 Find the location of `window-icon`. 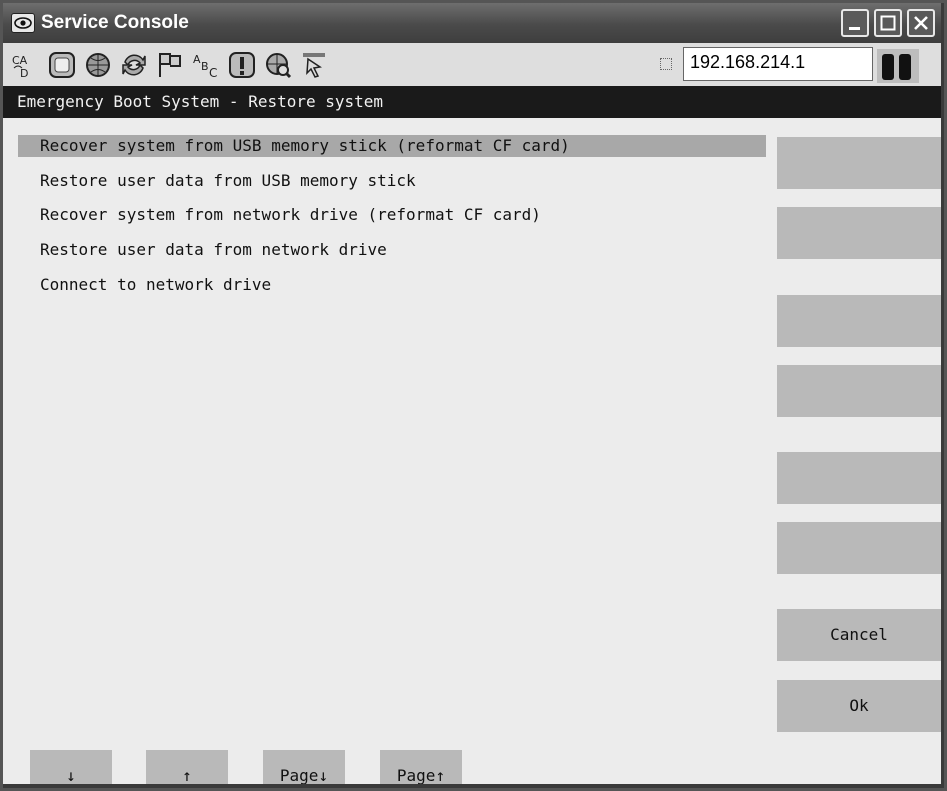

window-icon is located at coordinates (62, 65).